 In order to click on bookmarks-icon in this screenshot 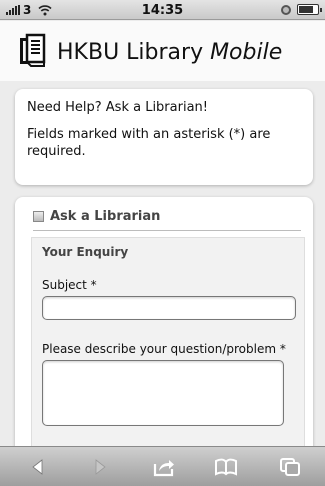, I will do `click(226, 467)`.